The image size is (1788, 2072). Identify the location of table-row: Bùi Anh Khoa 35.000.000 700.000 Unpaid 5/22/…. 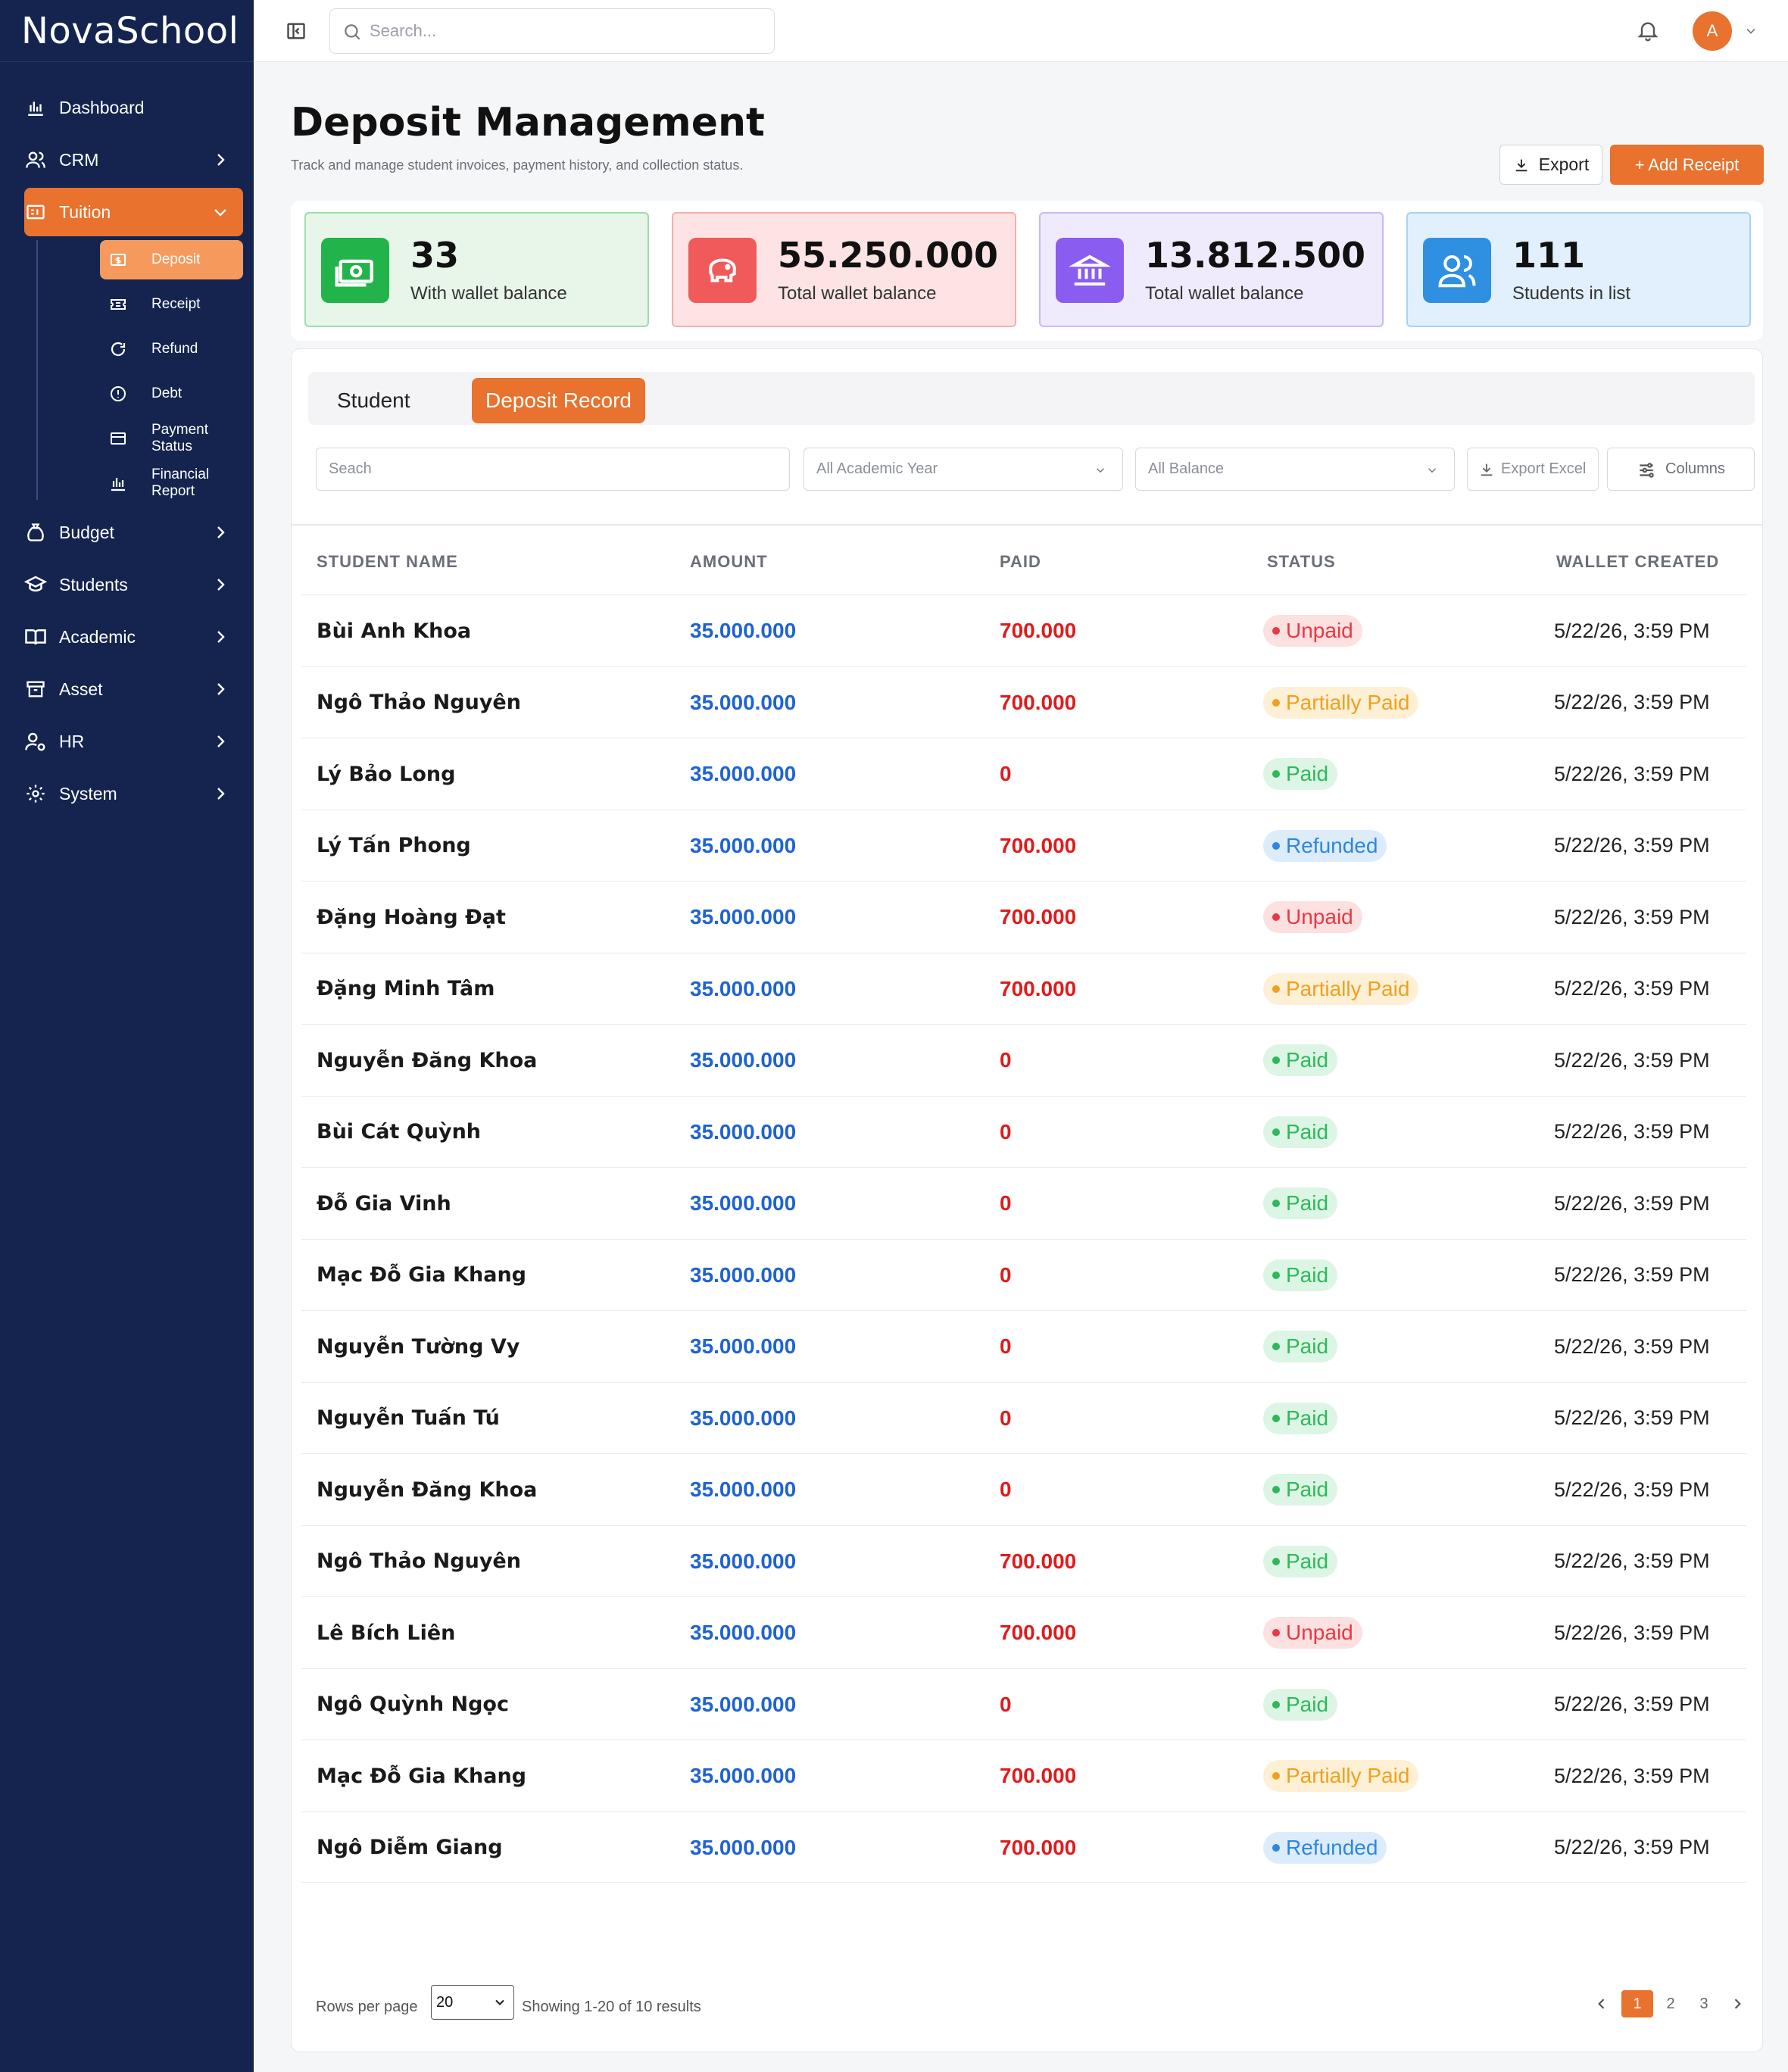
(1023, 630).